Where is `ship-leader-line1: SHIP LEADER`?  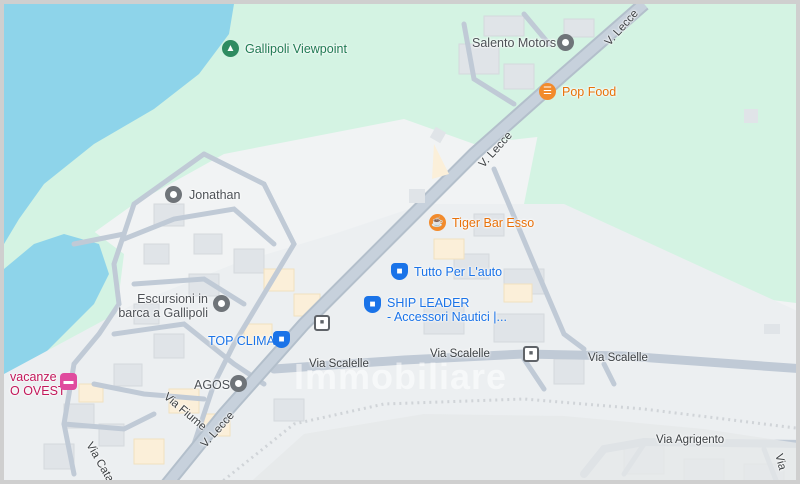
ship-leader-line1: SHIP LEADER is located at coordinates (428, 303).